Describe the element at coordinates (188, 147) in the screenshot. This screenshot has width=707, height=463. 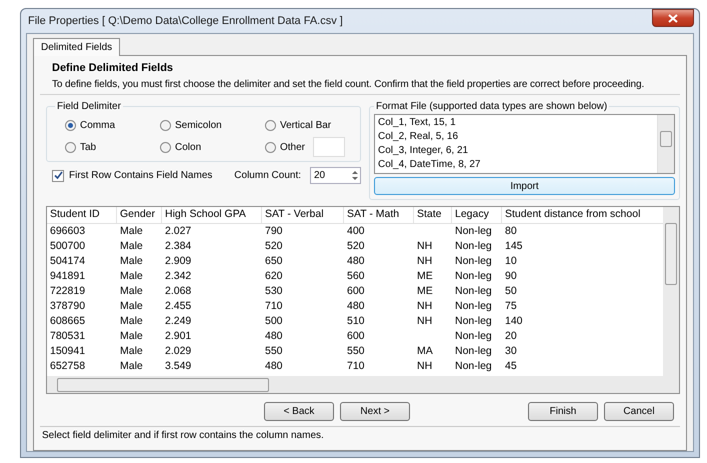
I see `radio-label: Colon` at that location.